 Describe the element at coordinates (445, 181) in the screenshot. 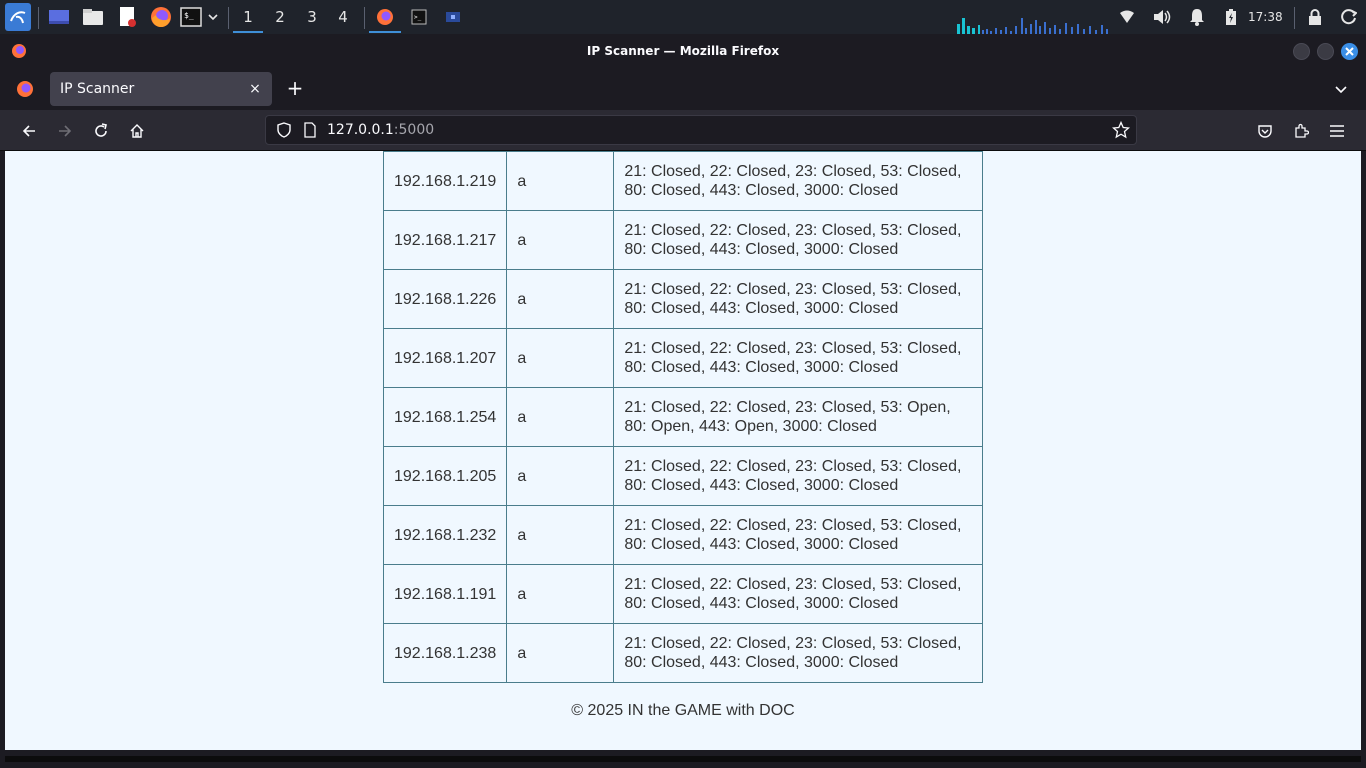

I see `ip-address-cell: 192.168.1.219` at that location.